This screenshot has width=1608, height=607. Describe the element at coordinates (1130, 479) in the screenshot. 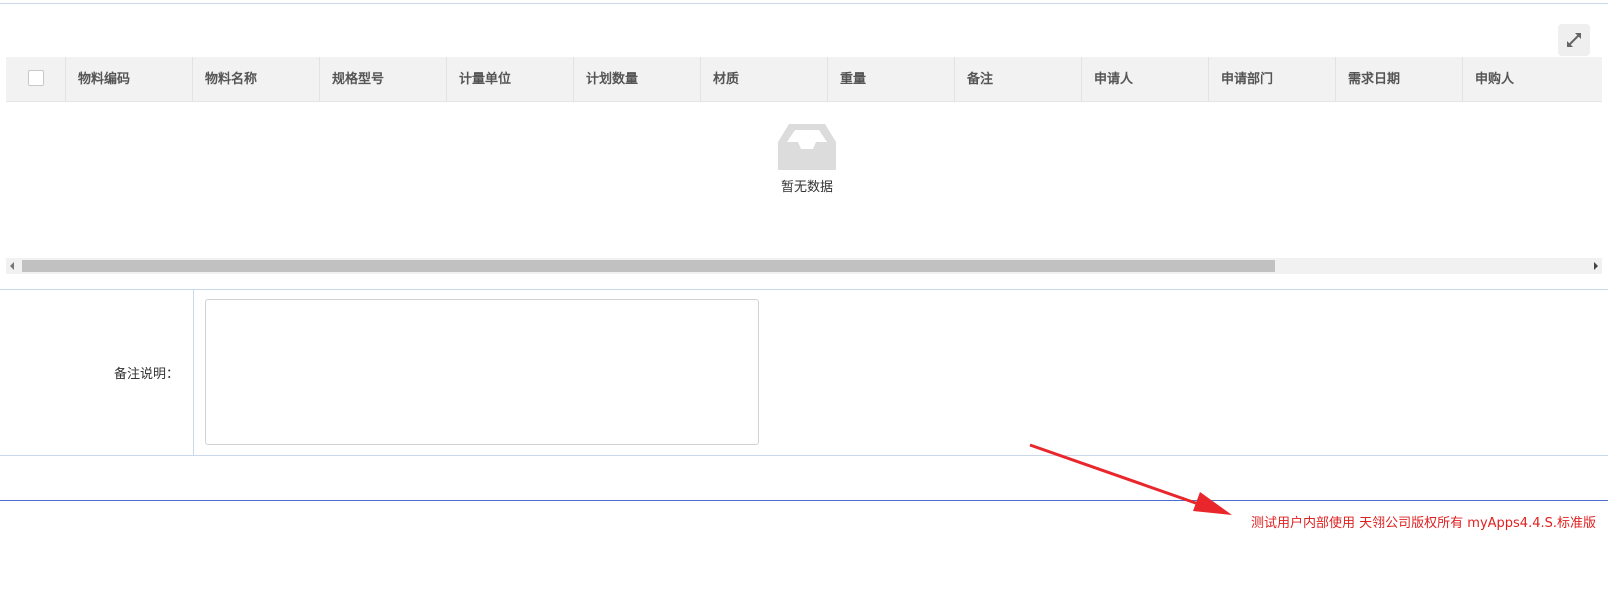

I see `red-arrow-annotation` at that location.